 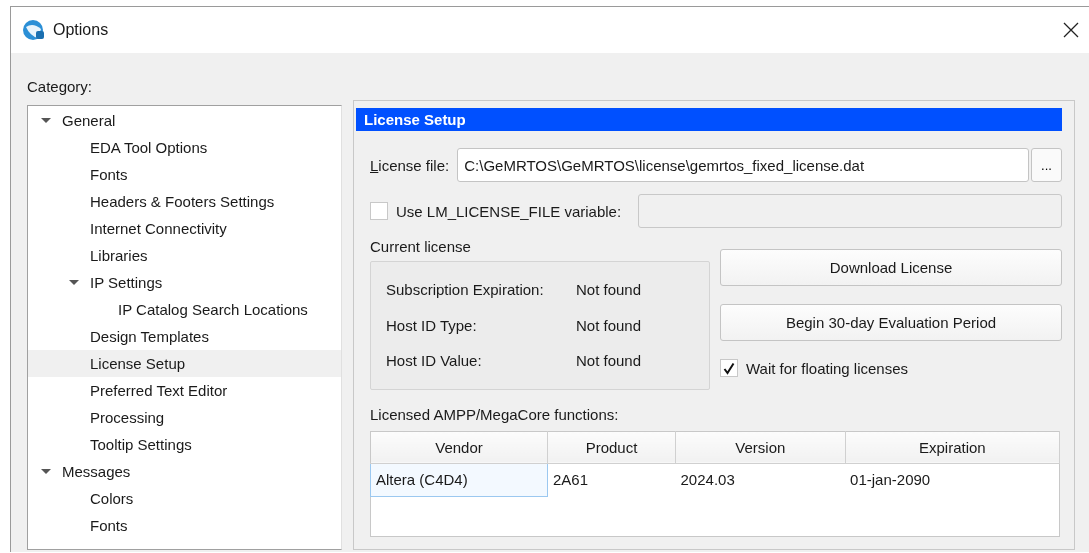 I want to click on tree-item: IP Catalog Search Locations, so click(x=184, y=309).